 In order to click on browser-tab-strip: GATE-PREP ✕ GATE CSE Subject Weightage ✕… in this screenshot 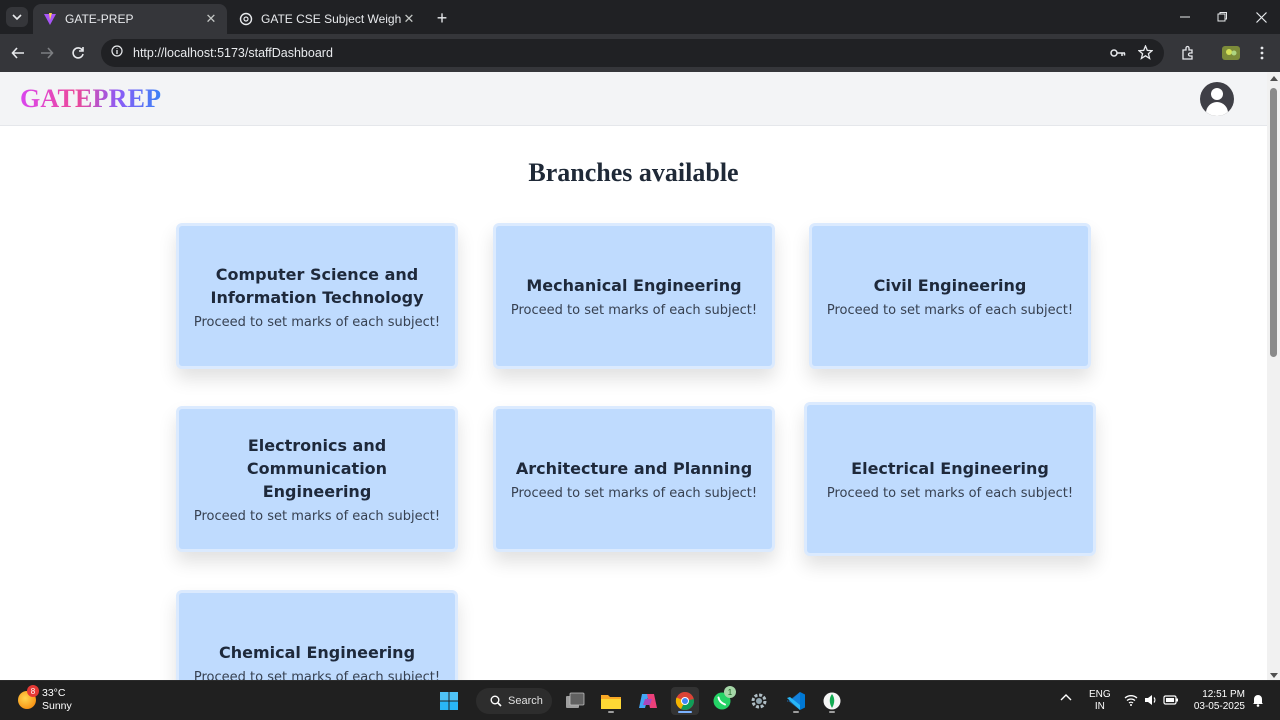, I will do `click(640, 17)`.